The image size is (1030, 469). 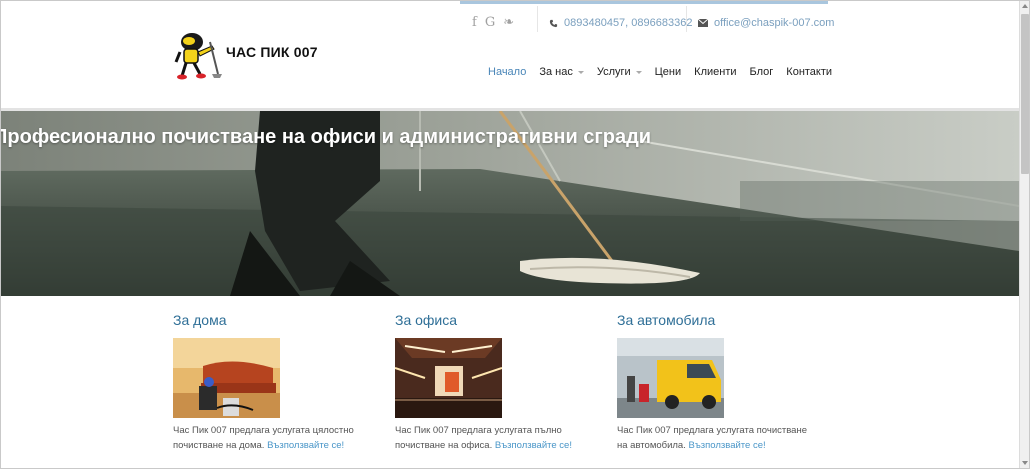 I want to click on scrollbar-thumb, so click(x=1025, y=94).